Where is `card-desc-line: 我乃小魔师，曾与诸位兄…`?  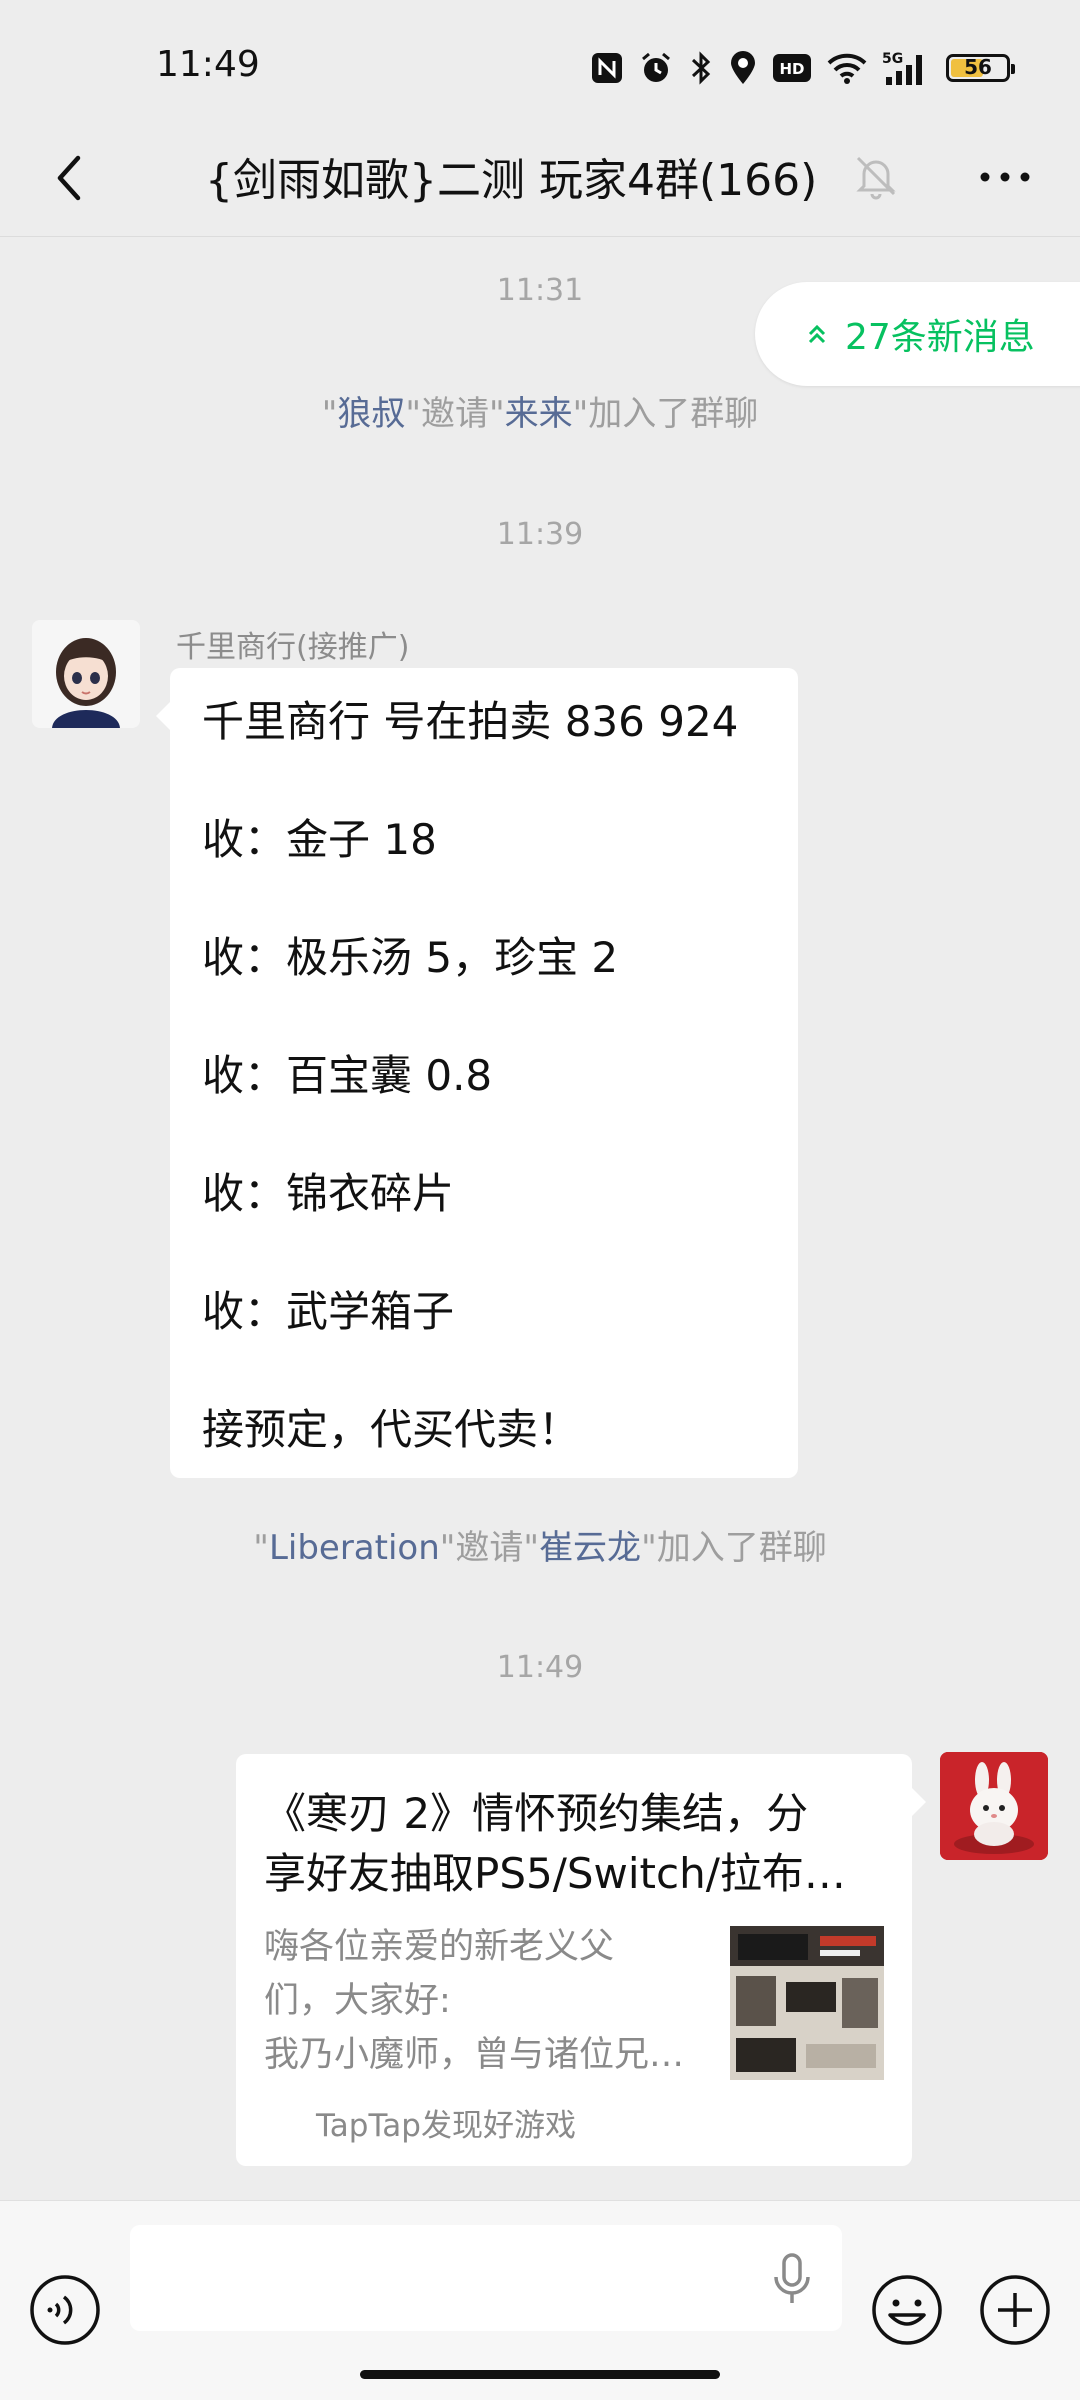
card-desc-line: 我乃小魔师，曾与诸位兄… is located at coordinates (474, 2055).